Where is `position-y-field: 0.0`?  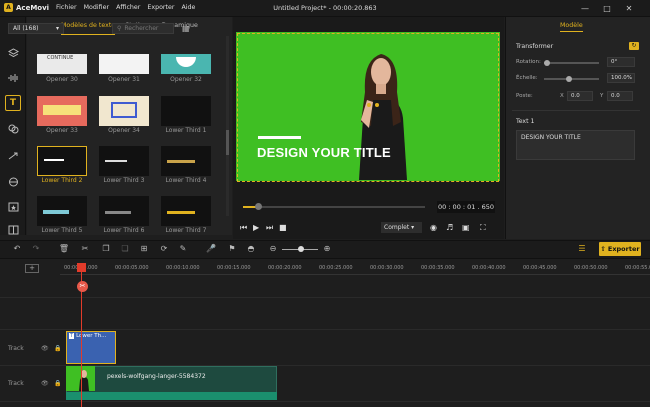
position-y-field: 0.0 is located at coordinates (620, 96).